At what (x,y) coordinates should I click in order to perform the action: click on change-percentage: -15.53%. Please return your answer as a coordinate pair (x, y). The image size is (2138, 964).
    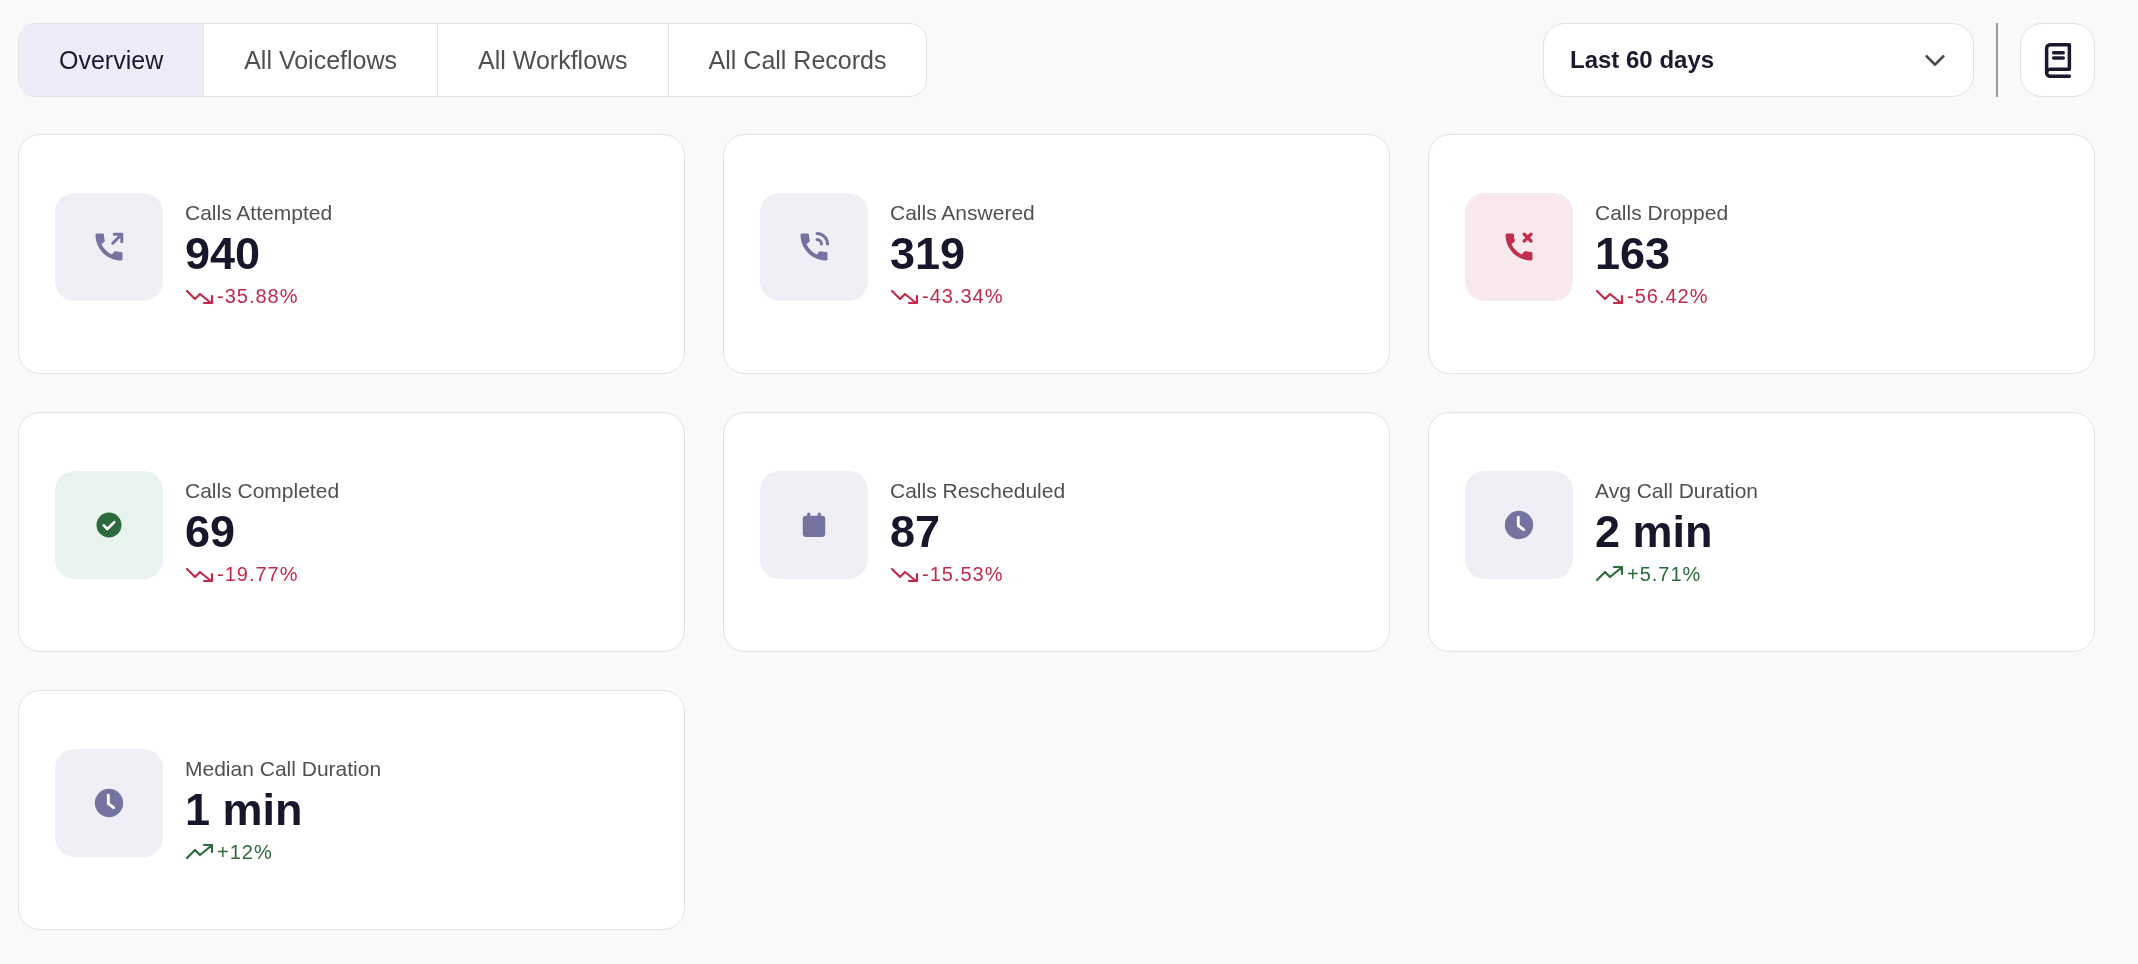
    Looking at the image, I should click on (963, 574).